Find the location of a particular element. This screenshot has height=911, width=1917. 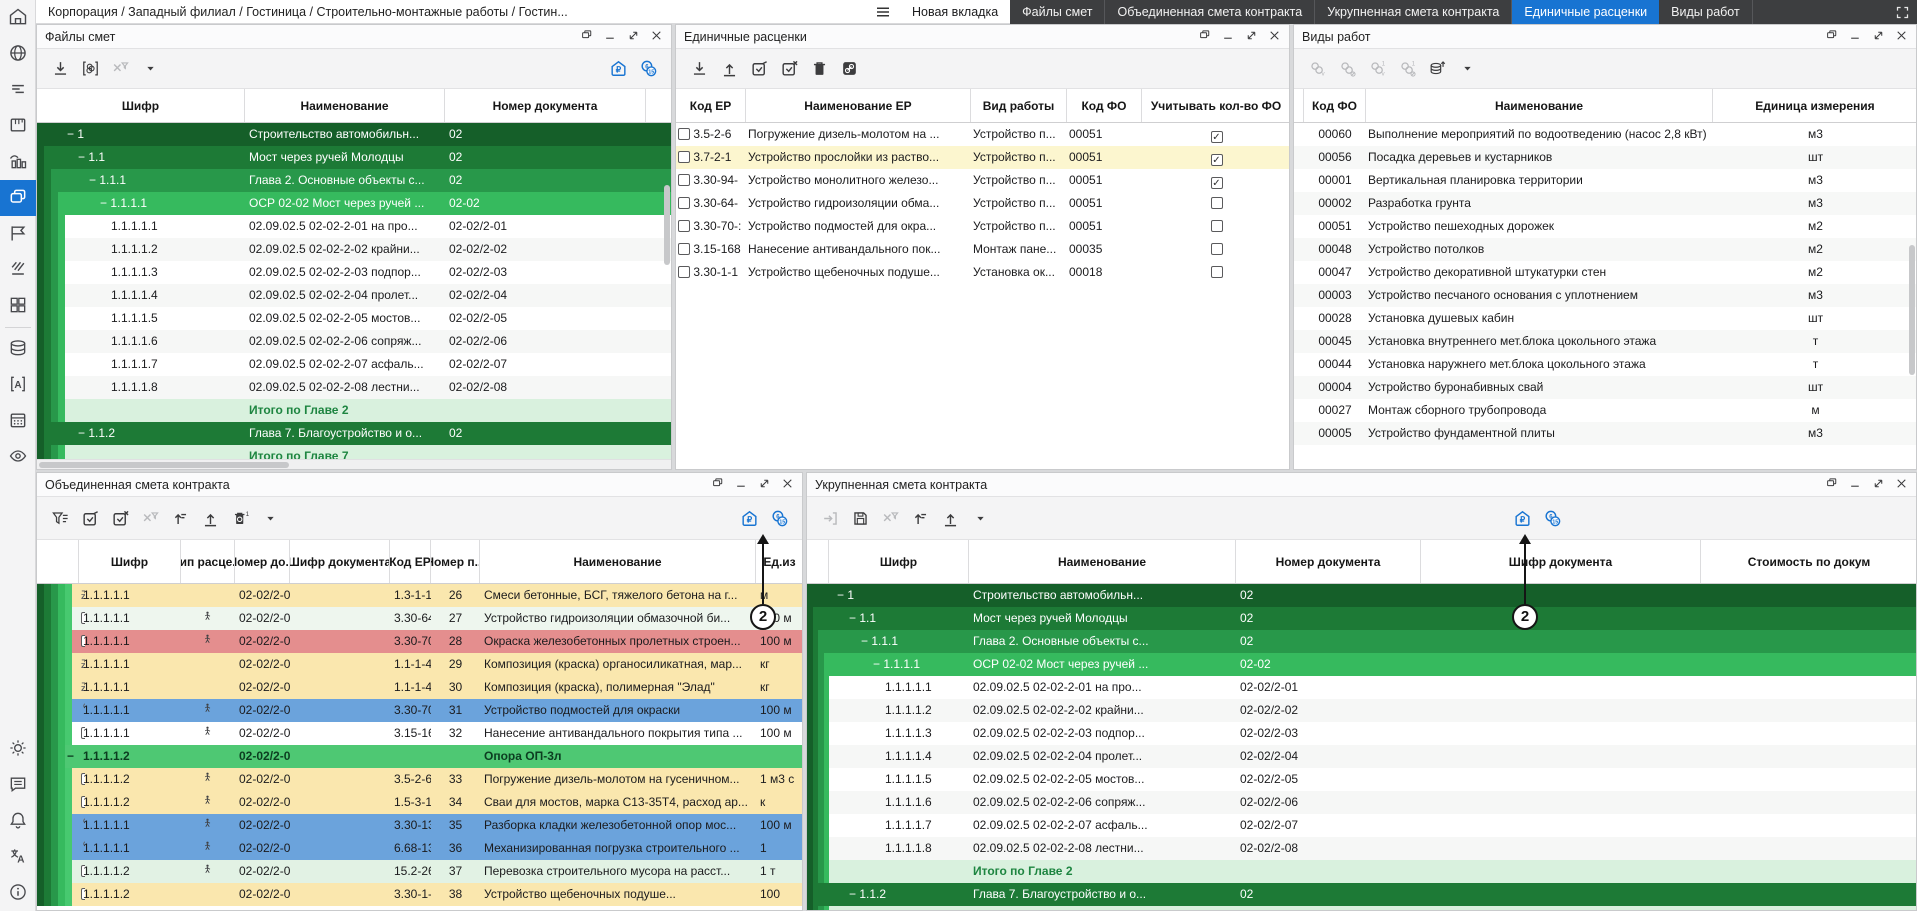

trash-link-icon is located at coordinates (240, 518).